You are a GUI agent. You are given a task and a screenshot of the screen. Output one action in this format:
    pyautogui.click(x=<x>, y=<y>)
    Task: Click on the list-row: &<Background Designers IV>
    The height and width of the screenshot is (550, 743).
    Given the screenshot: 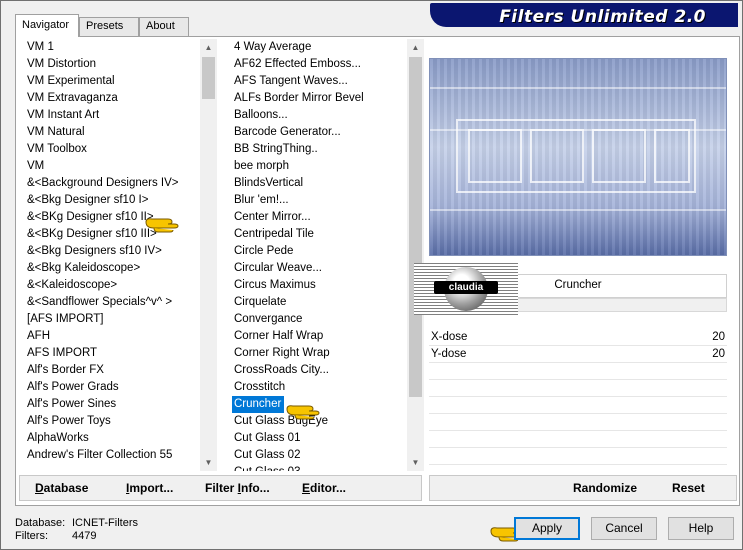 What is the action you would take?
    pyautogui.click(x=109, y=183)
    